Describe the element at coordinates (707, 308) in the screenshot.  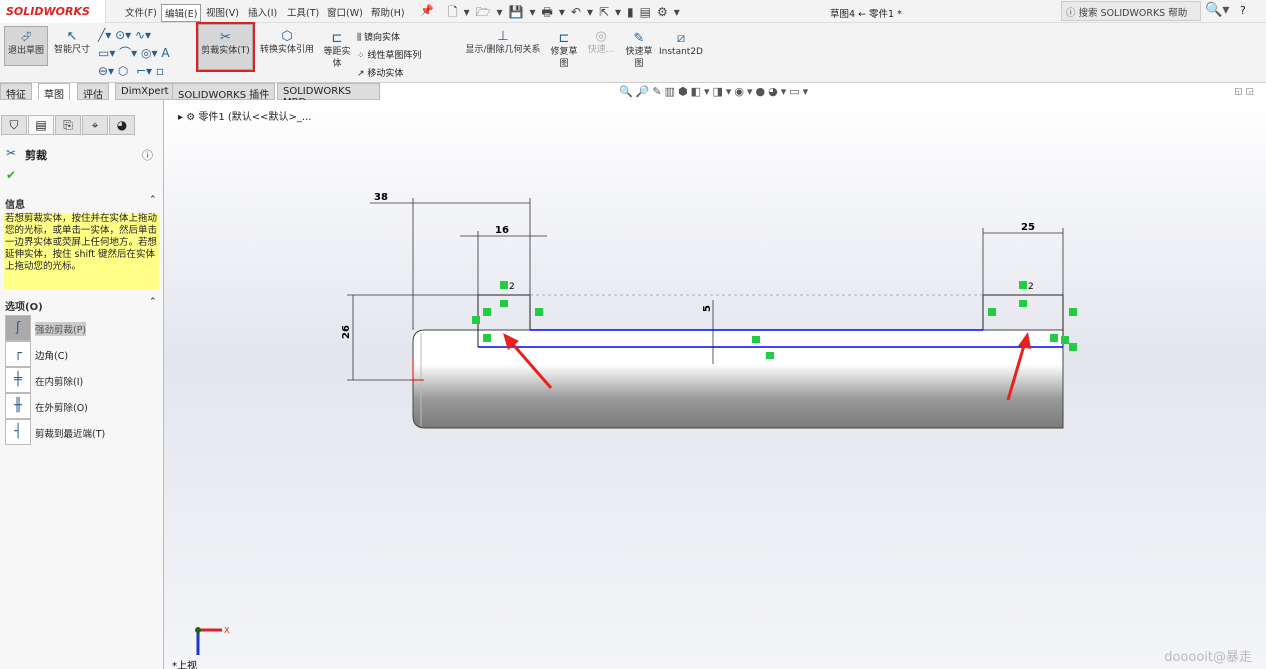
I see `dim-5: 5` at that location.